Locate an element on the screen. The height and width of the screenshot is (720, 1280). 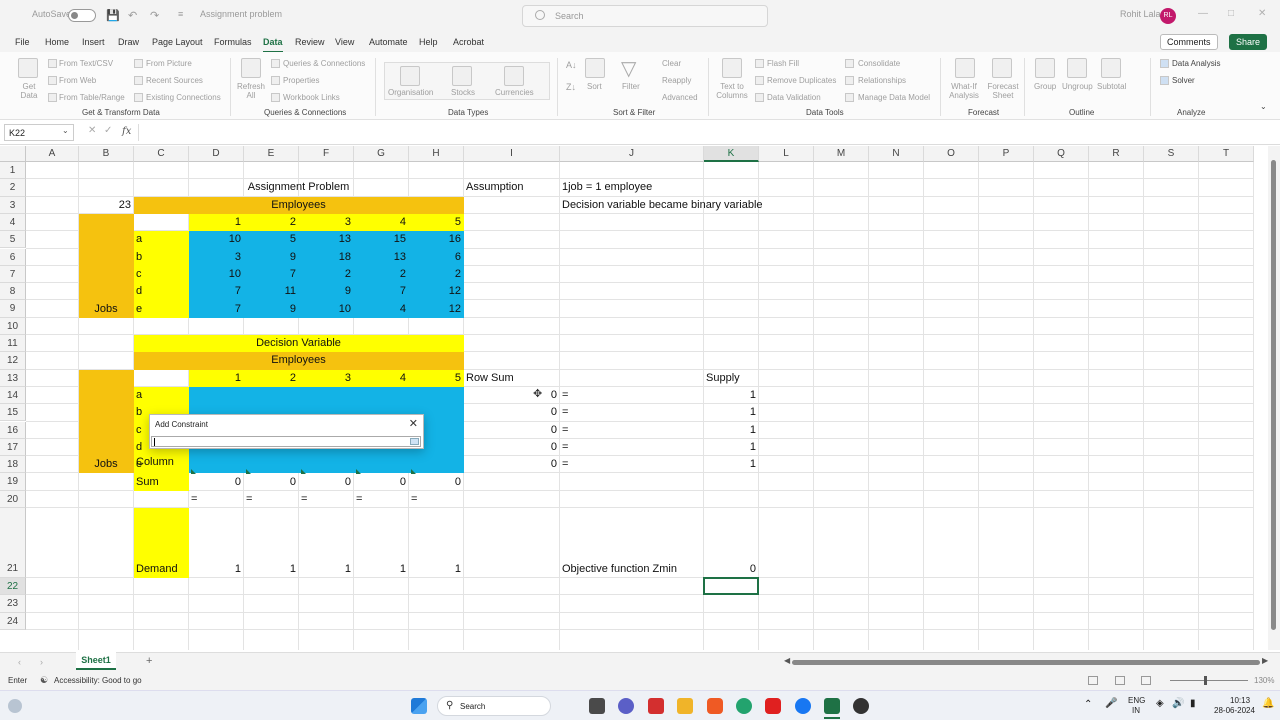
zoom-level: 130% is located at coordinates (1264, 680).